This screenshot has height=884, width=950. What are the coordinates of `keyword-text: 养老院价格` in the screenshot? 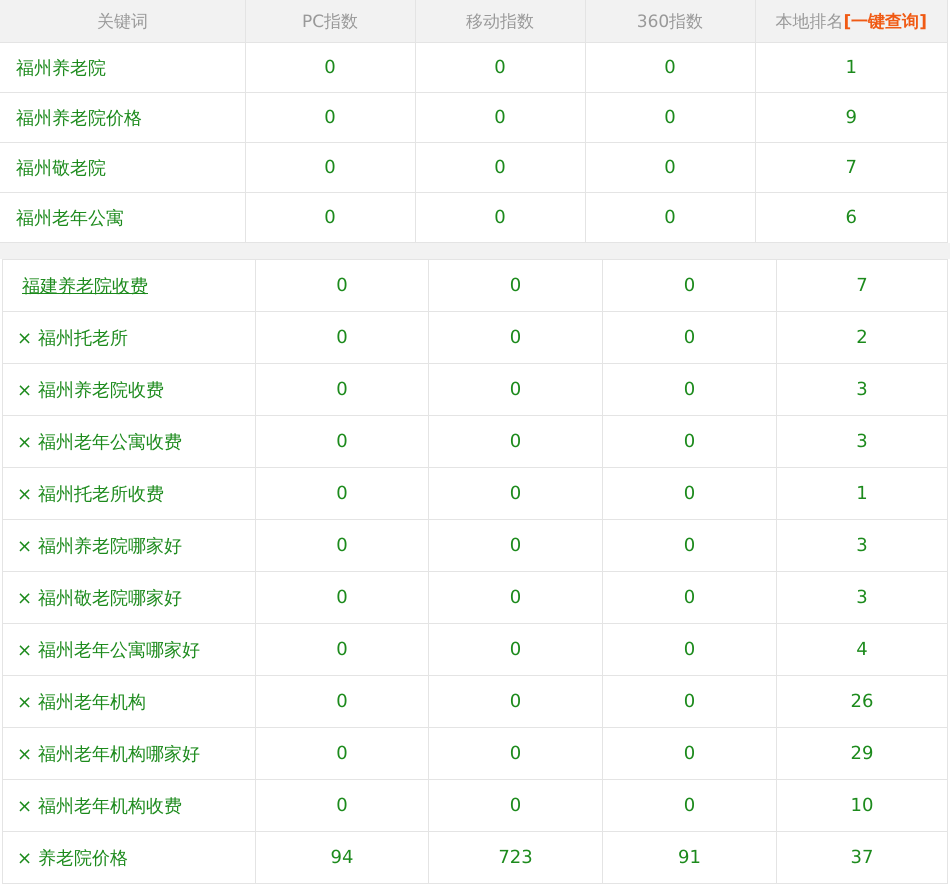 It's located at (83, 858).